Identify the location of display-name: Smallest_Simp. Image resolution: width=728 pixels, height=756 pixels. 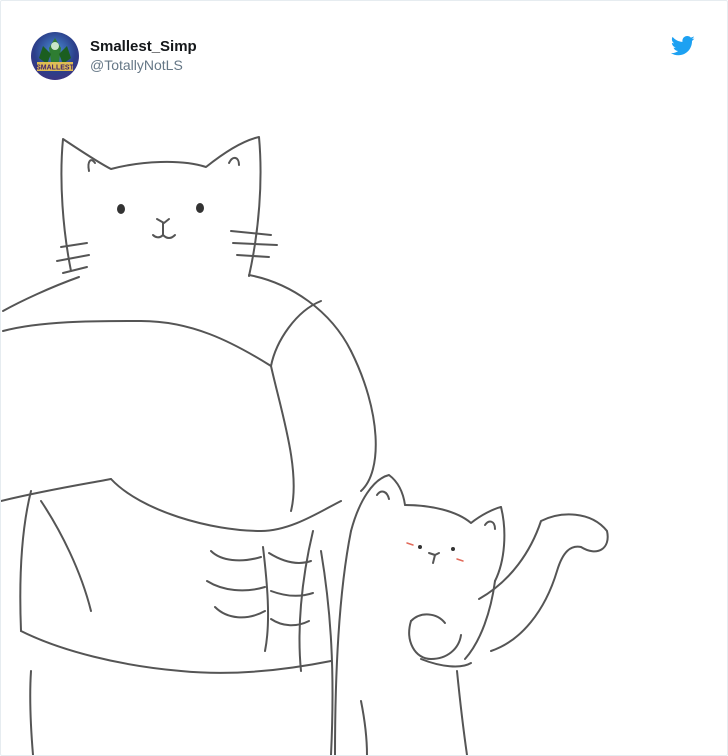
(143, 46).